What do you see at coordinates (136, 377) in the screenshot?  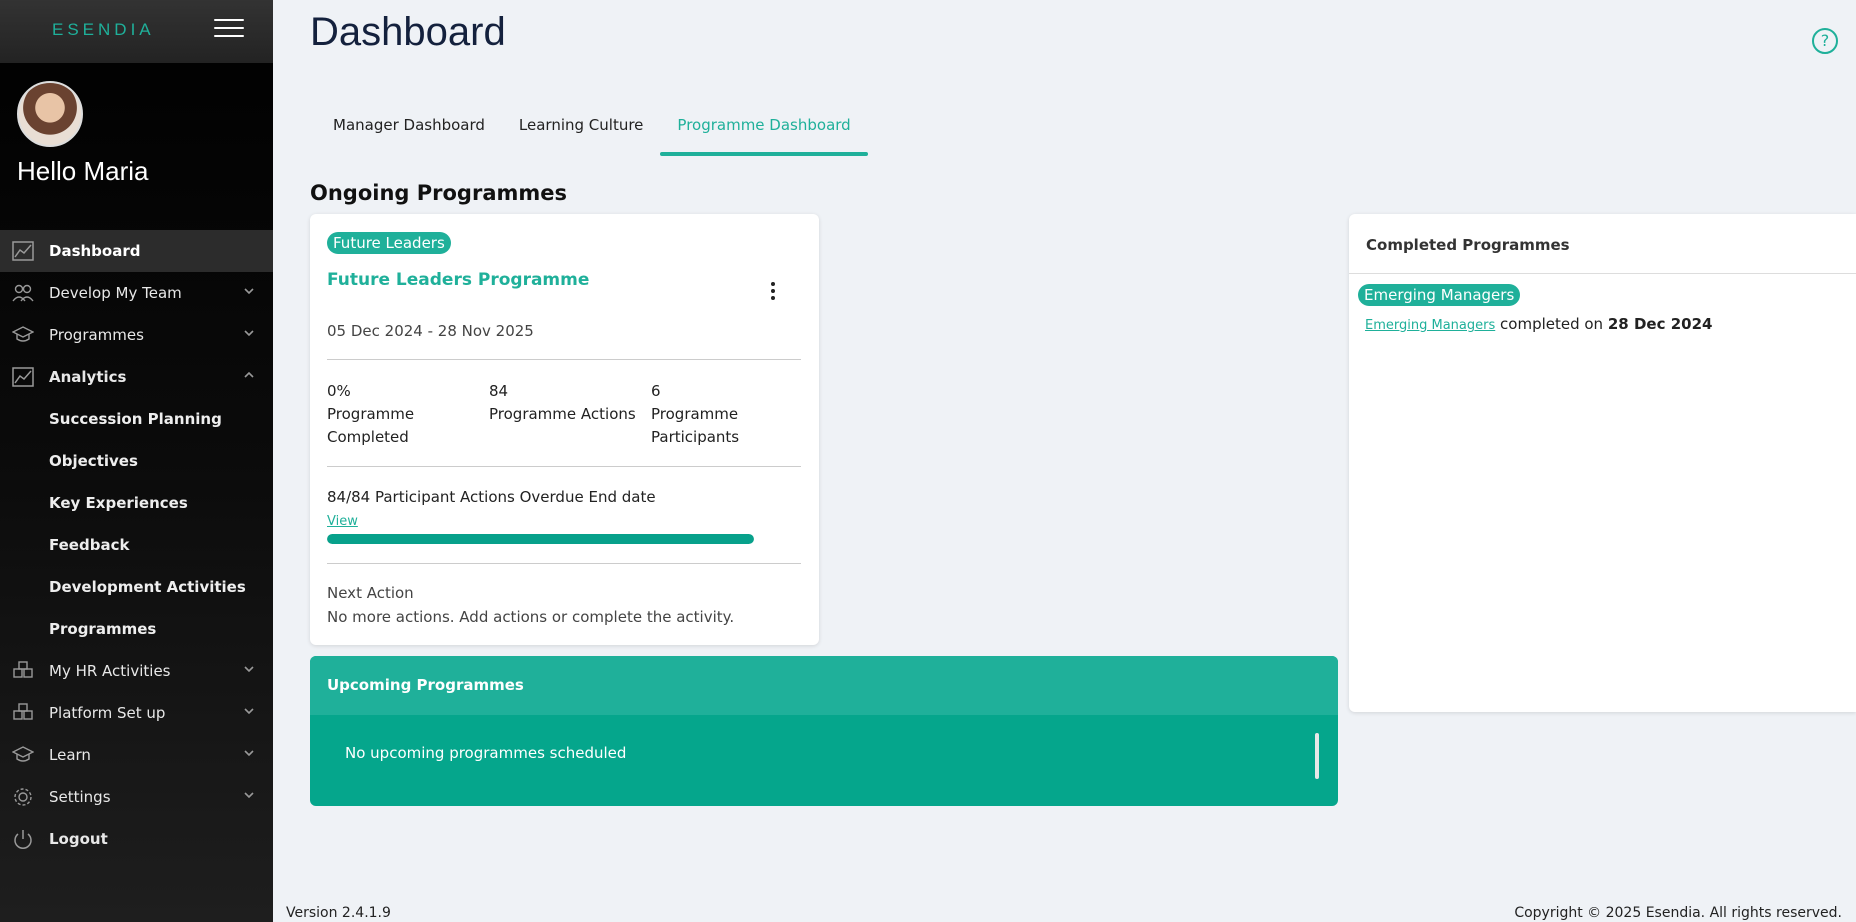 I see `sidebar-item-analytics: Analytics` at bounding box center [136, 377].